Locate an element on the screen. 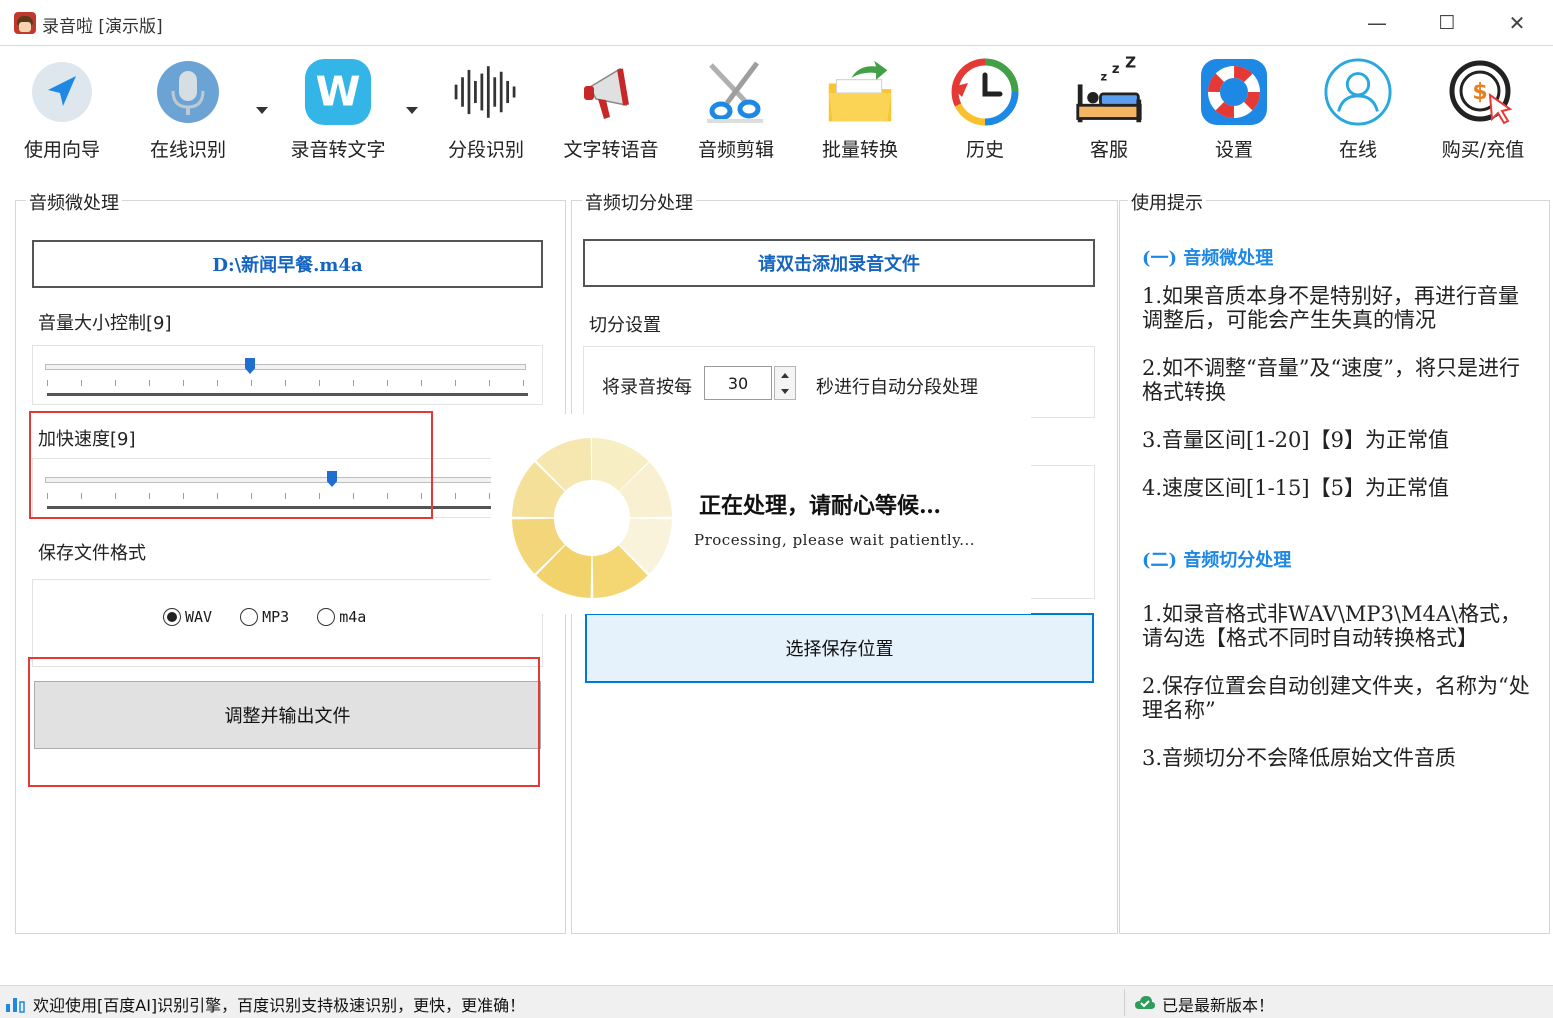 The image size is (1553, 1018). megaphone-icon is located at coordinates (611, 92).